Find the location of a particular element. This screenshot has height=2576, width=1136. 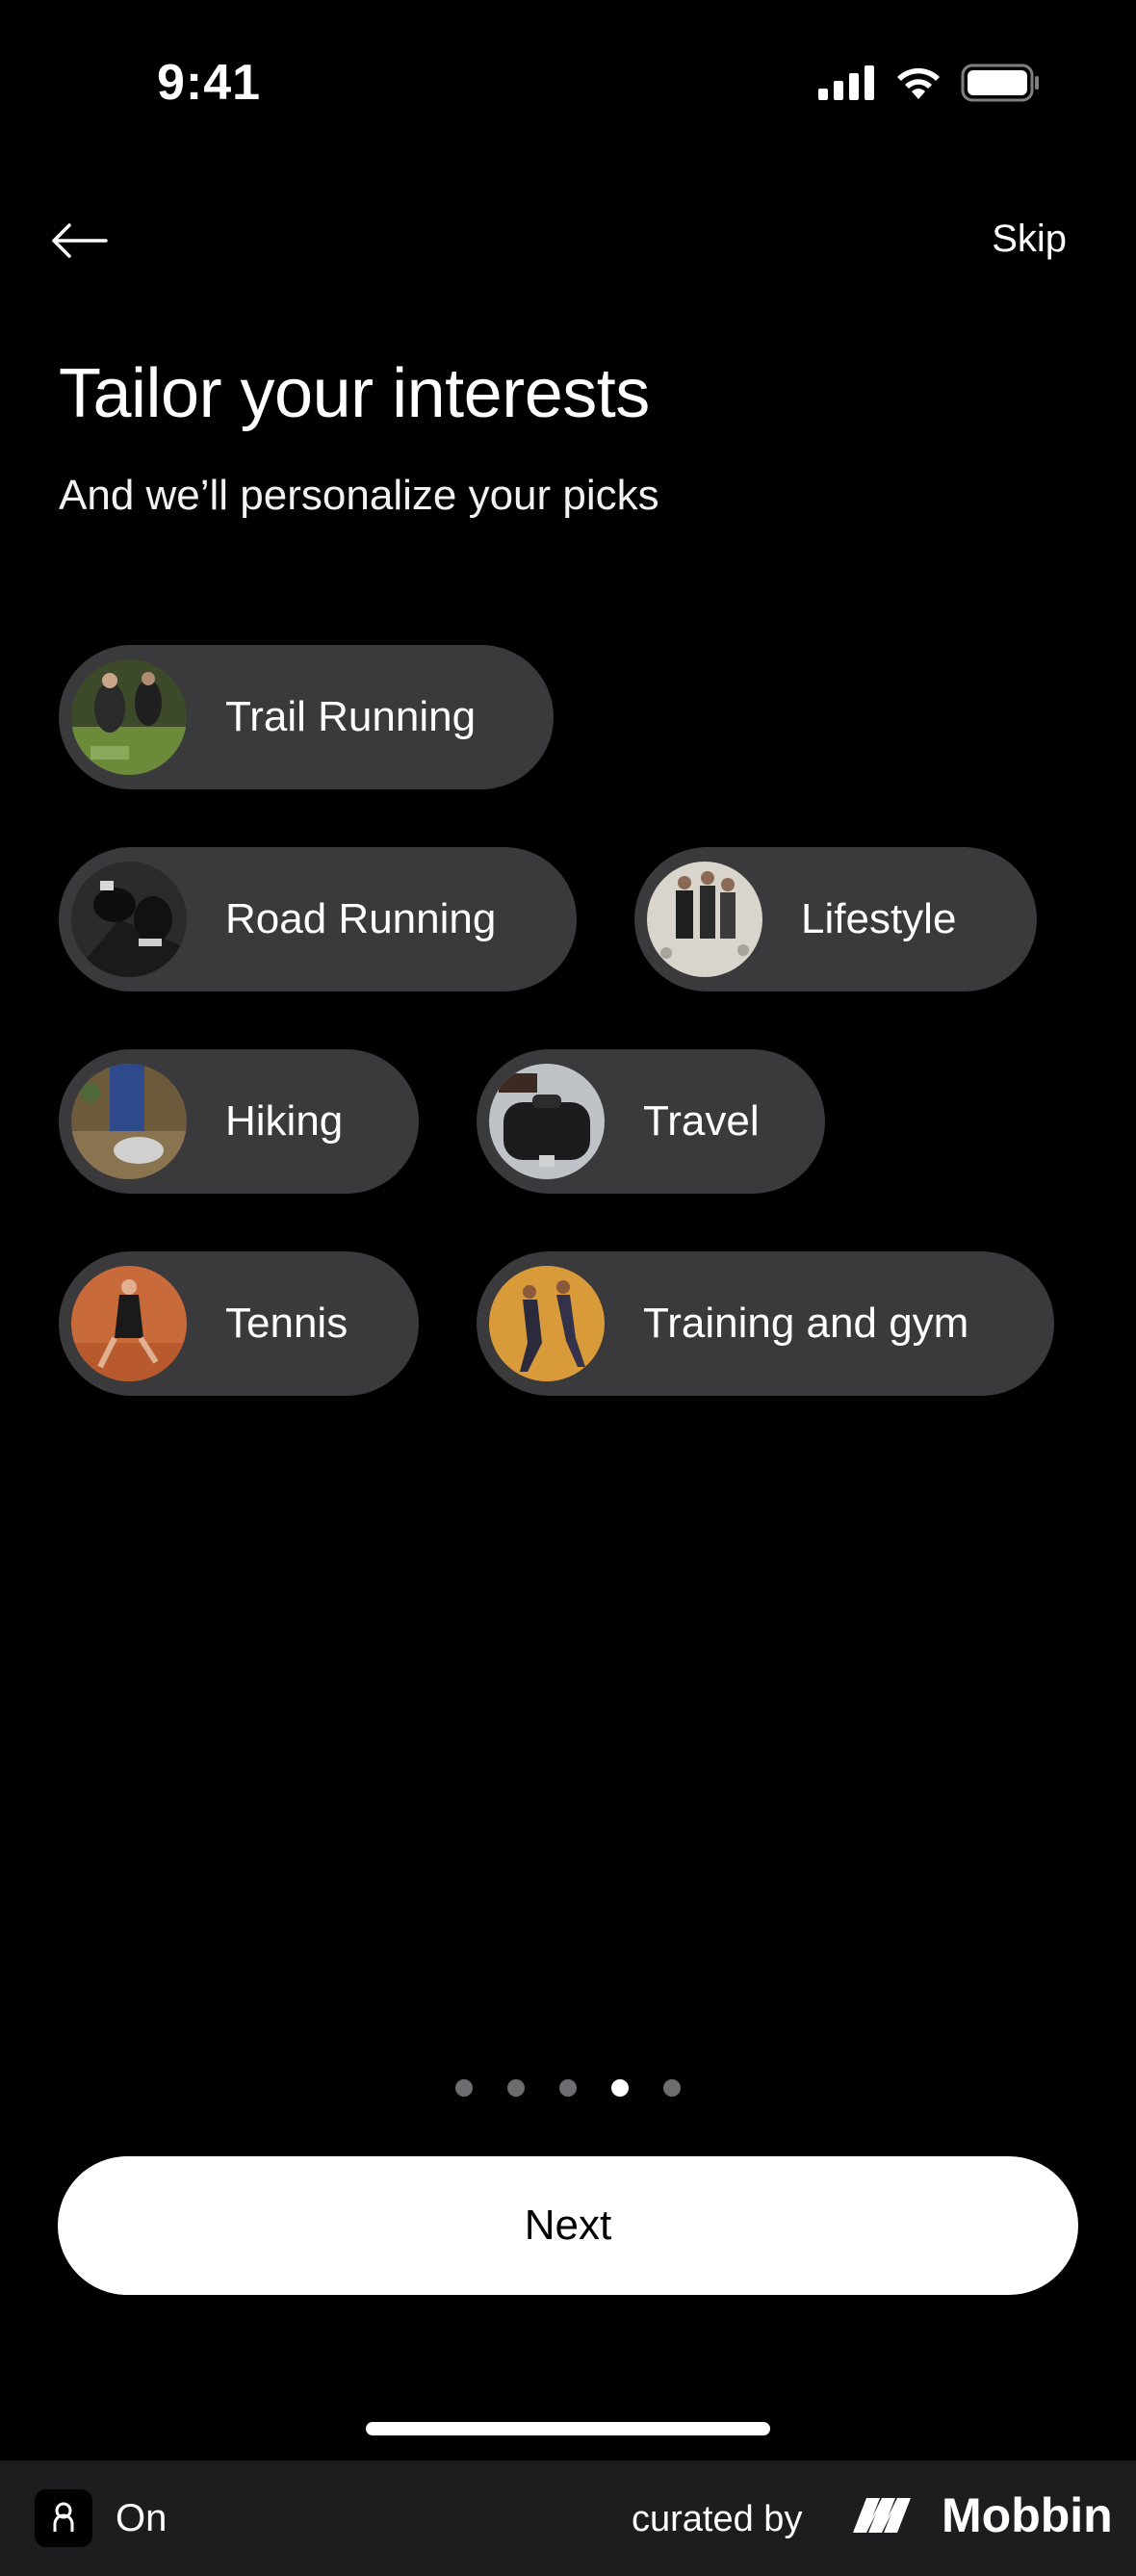

chip-label: Travel is located at coordinates (701, 1121).